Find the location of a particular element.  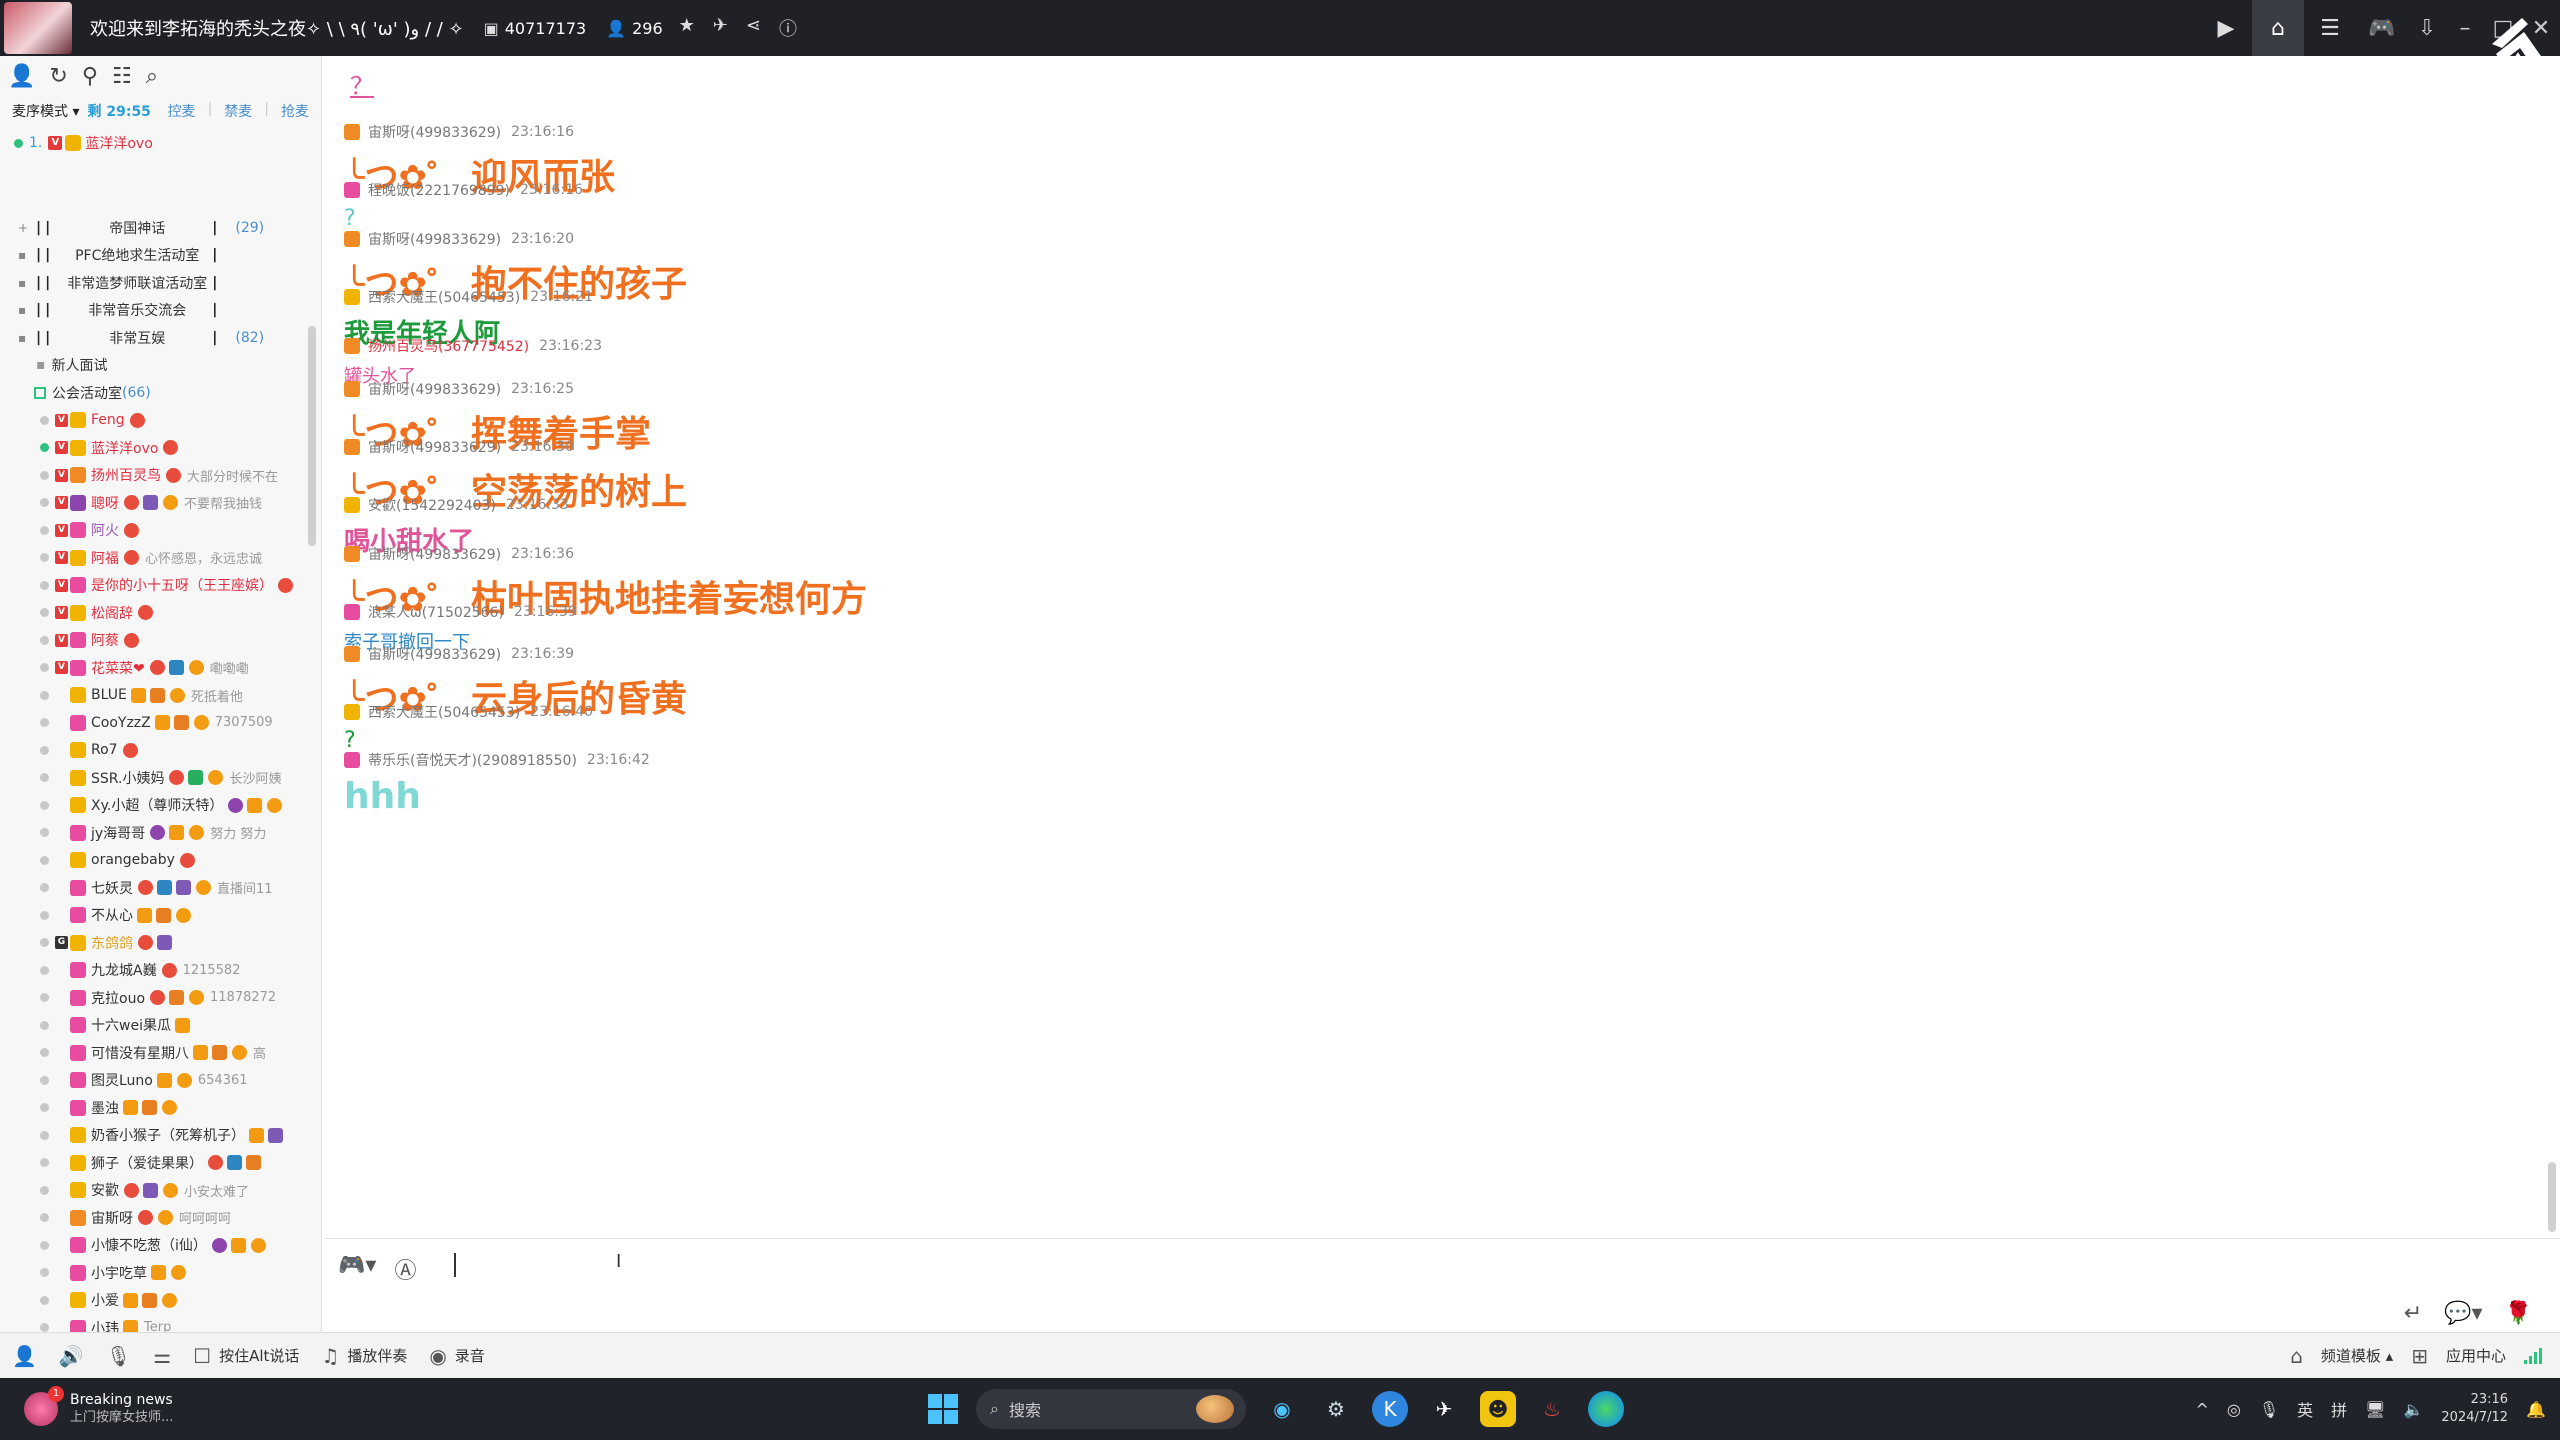

user-item: V 蓝洋洋ovo is located at coordinates (160, 448).